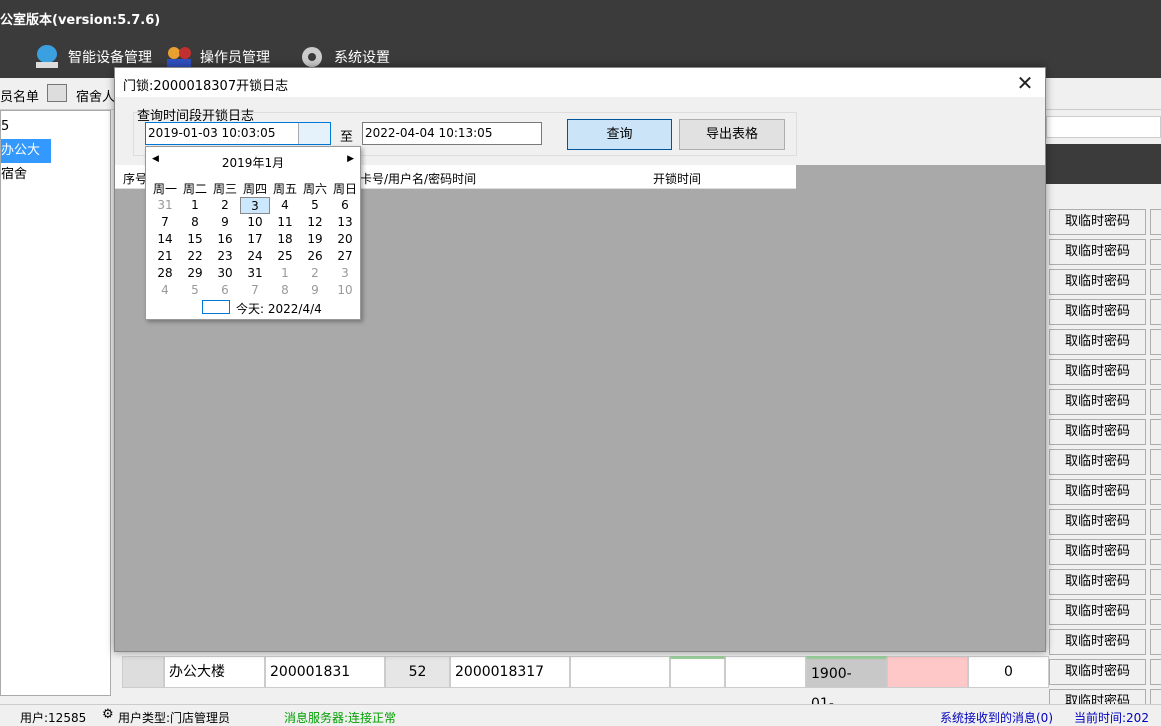  I want to click on calendar-day: 30, so click(225, 273).